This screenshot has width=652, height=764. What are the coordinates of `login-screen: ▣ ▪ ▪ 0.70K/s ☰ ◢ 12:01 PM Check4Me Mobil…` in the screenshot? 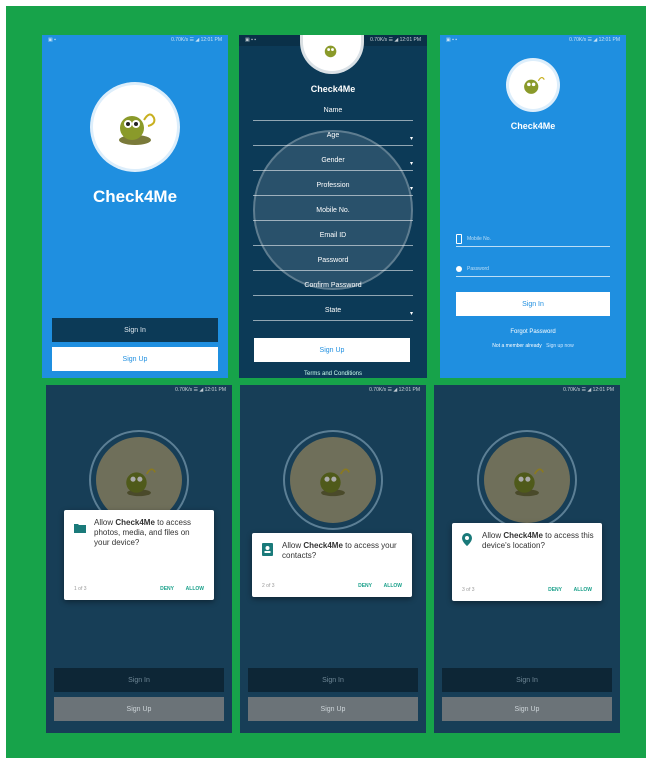 It's located at (533, 206).